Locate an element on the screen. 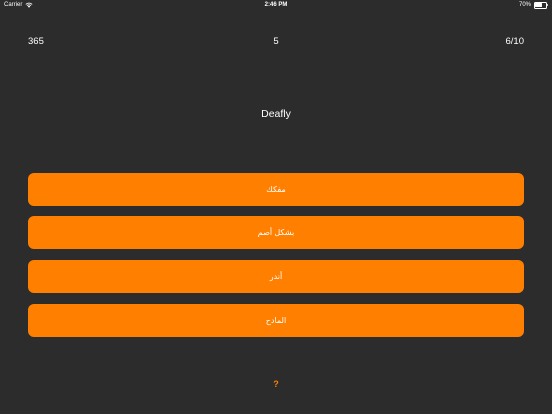 This screenshot has height=414, width=552. battery-icon is located at coordinates (541, 5).